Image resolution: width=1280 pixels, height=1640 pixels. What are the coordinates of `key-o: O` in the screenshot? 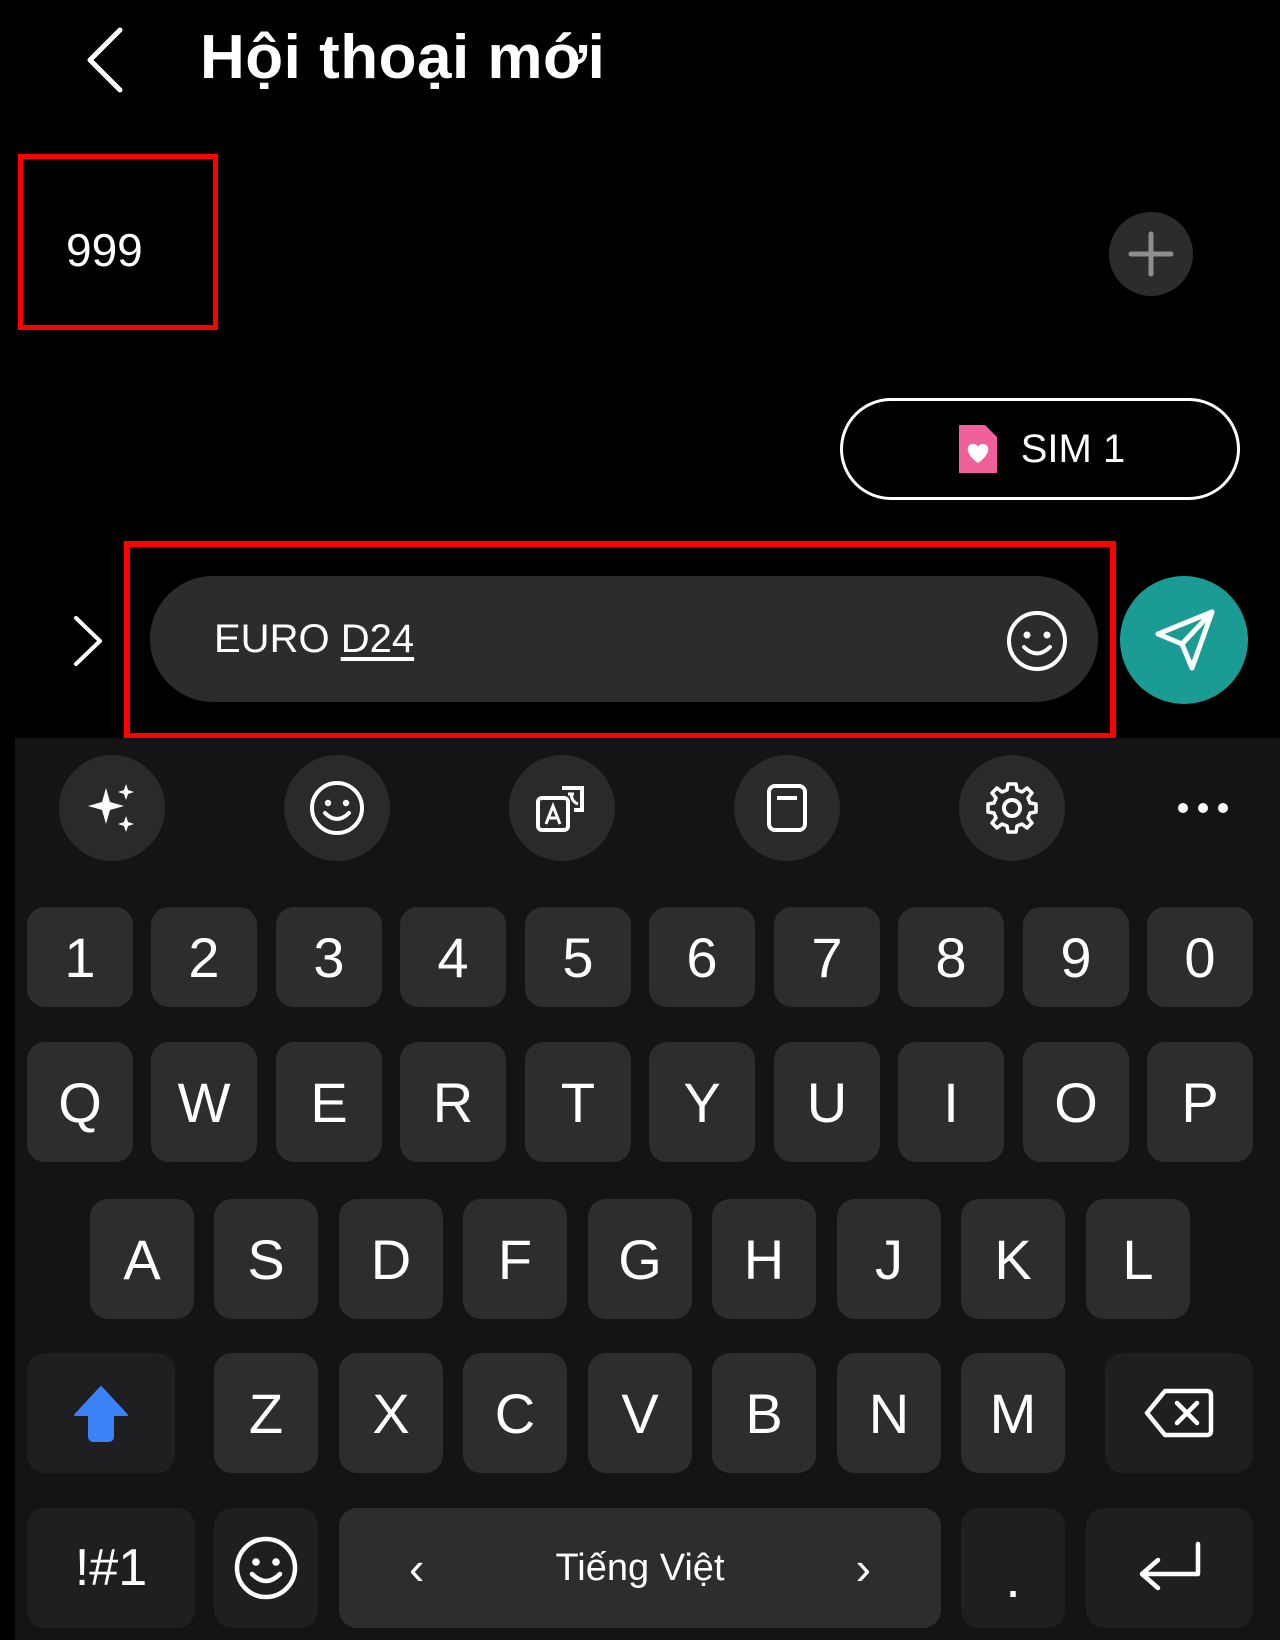 It's located at (1076, 1102).